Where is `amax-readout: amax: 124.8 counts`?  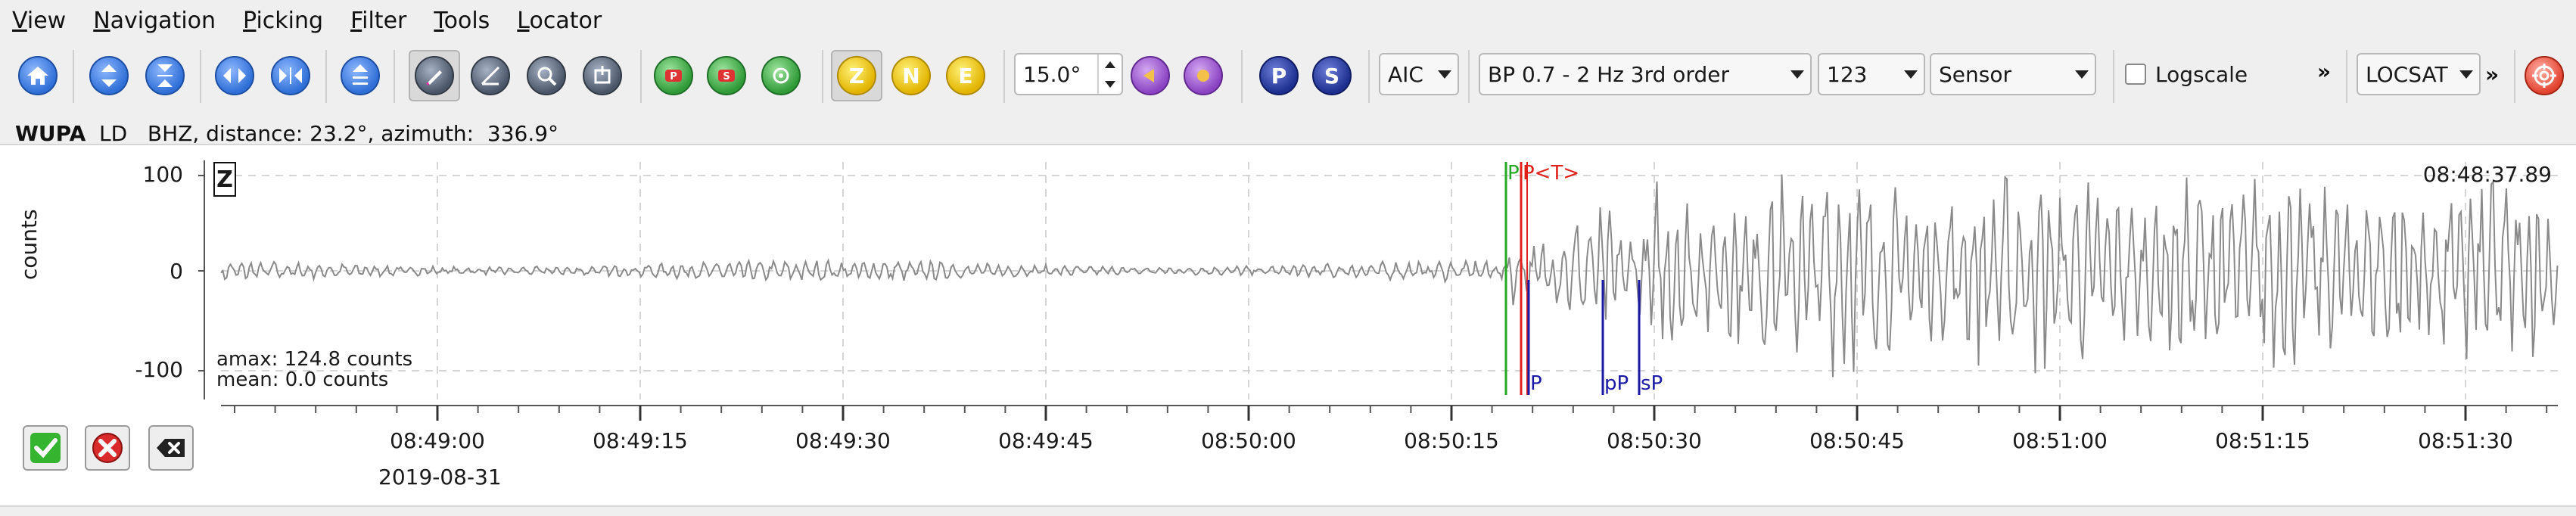
amax-readout: amax: 124.8 counts is located at coordinates (314, 359).